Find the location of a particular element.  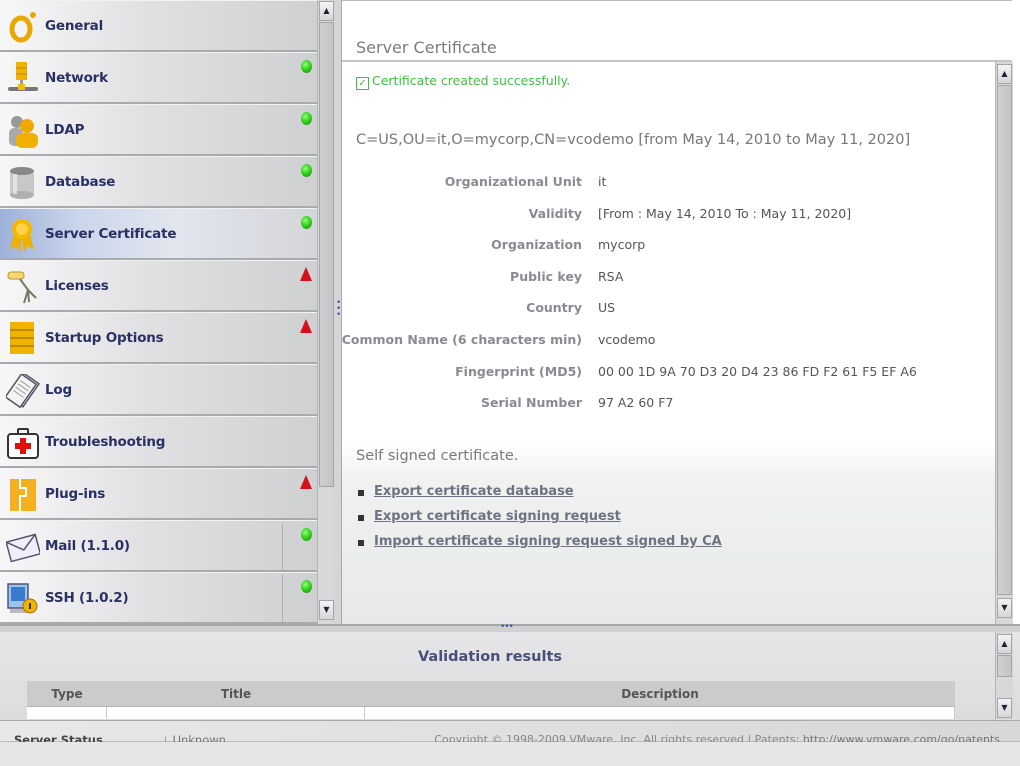

bottom-strip is located at coordinates (510, 754).